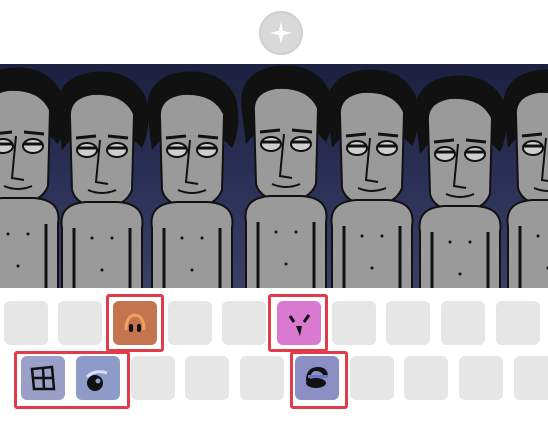 The image size is (548, 431). I want to click on top-bar, so click(274, 32).